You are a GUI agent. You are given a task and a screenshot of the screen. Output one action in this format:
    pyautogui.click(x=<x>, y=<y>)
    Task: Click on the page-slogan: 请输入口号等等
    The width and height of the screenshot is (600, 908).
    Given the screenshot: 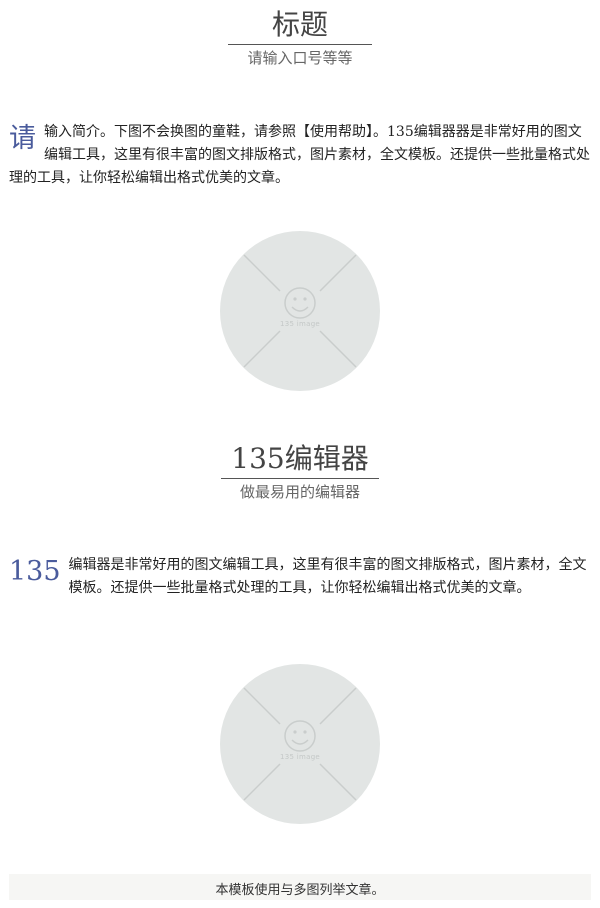 What is the action you would take?
    pyautogui.click(x=300, y=58)
    